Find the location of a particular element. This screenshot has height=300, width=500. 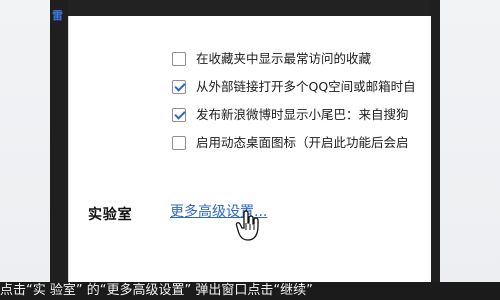

option-show-frequent-favorites: 在收藏夹中显示最常访问的收藏 is located at coordinates (303, 59).